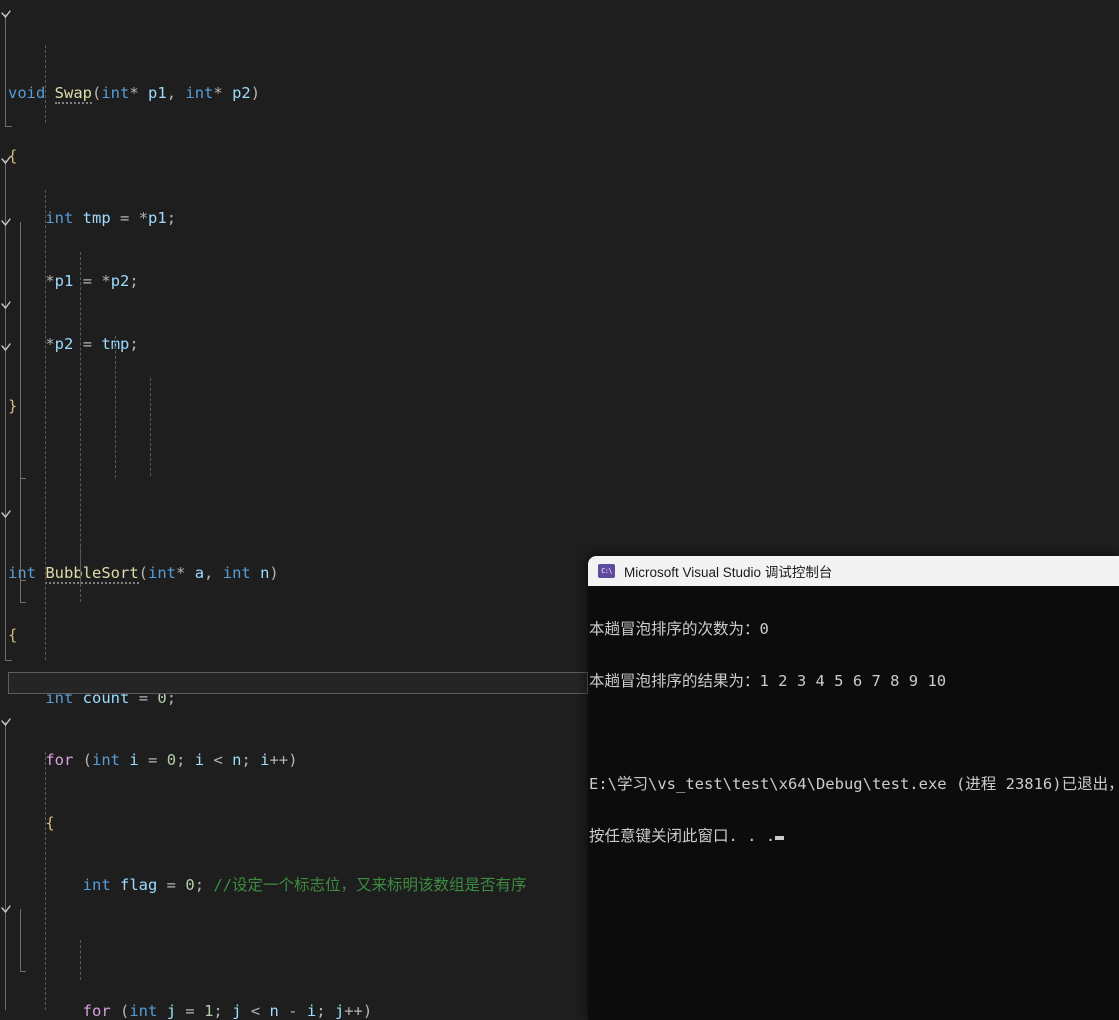 This screenshot has height=1020, width=1119. What do you see at coordinates (209, 1010) in the screenshot?
I see `token-number: 1` at bounding box center [209, 1010].